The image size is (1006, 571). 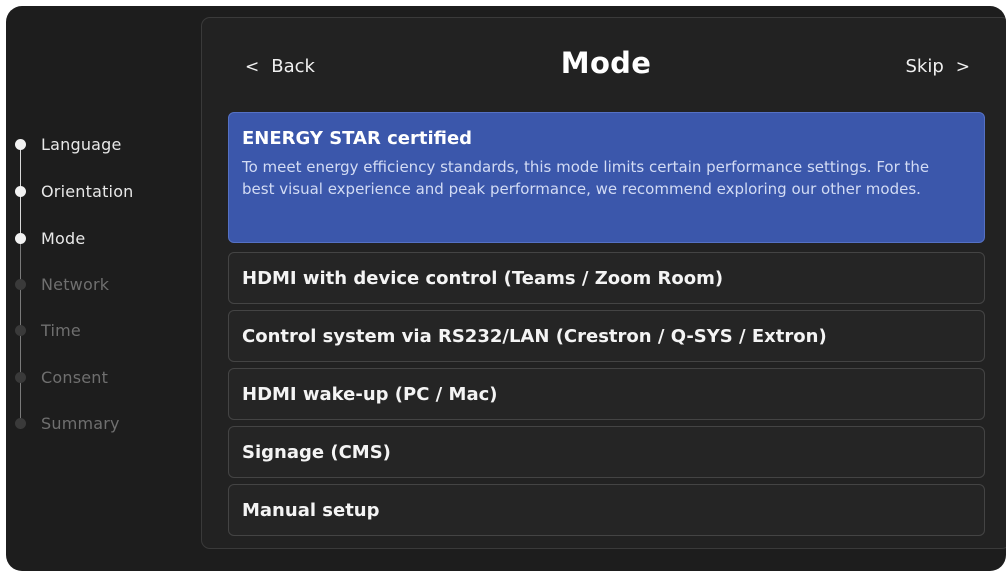 What do you see at coordinates (924, 66) in the screenshot?
I see `skip-label: Skip` at bounding box center [924, 66].